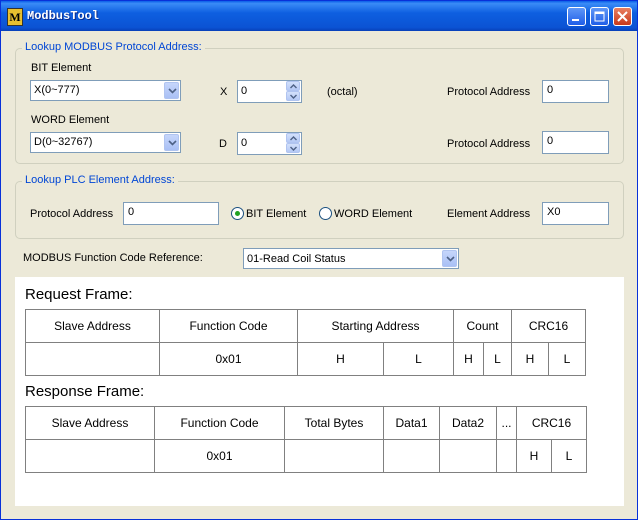 The width and height of the screenshot is (638, 520). I want to click on bit-element-select-value: X(0~777), so click(57, 90).